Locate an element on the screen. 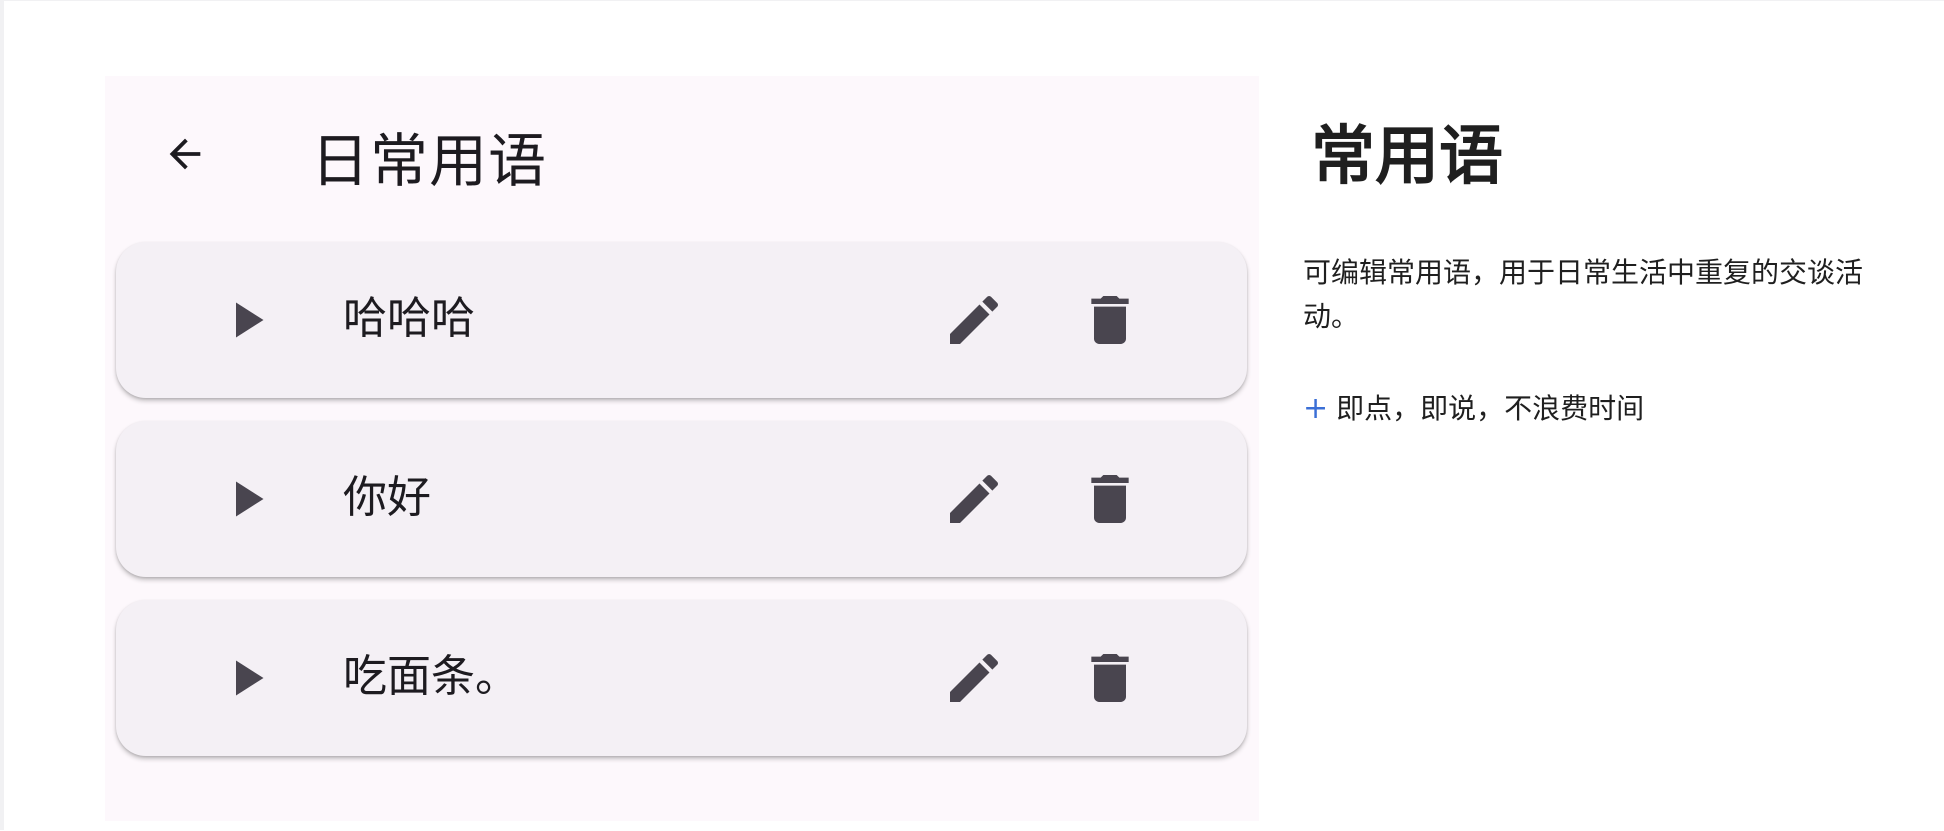 This screenshot has height=831, width=1944. app-bar: 日常用语 is located at coordinates (682, 151).